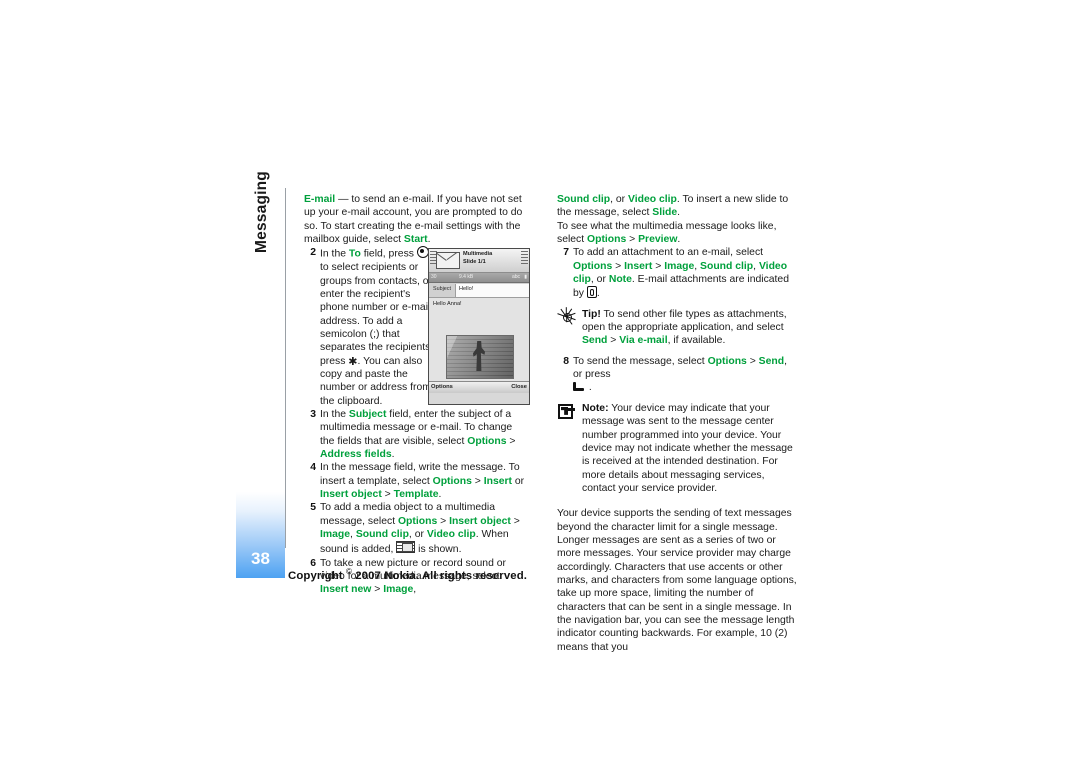 Image resolution: width=1080 pixels, height=763 pixels. What do you see at coordinates (477, 481) in the screenshot?
I see `step-4-gt-1: >` at bounding box center [477, 481].